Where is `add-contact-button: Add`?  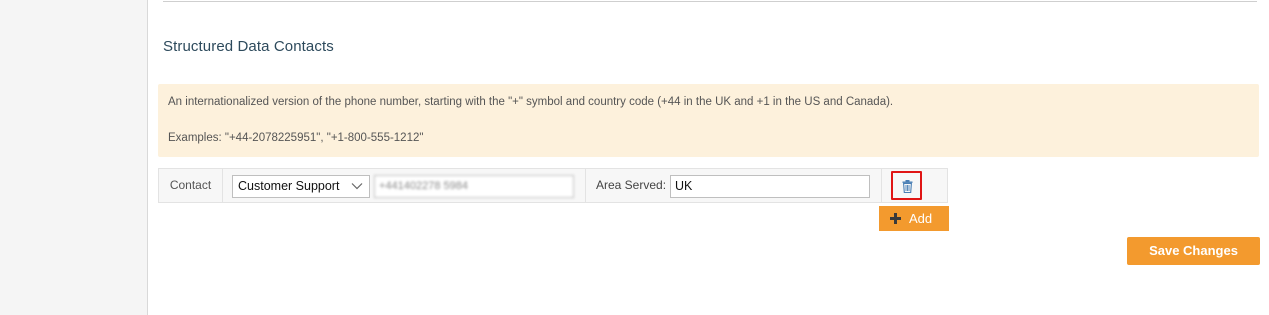 add-contact-button: Add is located at coordinates (914, 218).